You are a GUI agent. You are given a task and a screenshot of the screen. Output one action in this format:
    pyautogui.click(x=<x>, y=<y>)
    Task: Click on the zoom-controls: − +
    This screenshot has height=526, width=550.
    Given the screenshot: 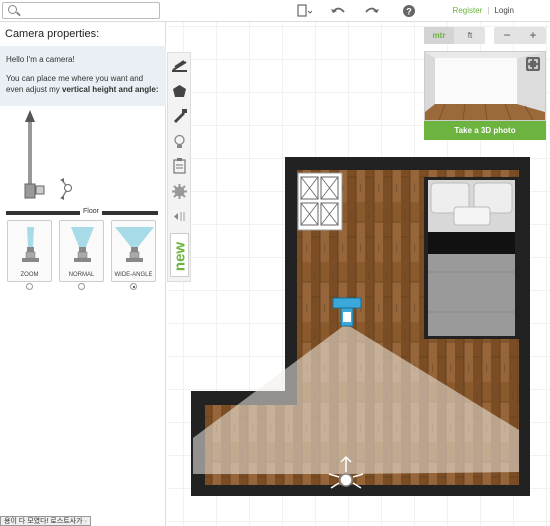 What is the action you would take?
    pyautogui.click(x=520, y=35)
    